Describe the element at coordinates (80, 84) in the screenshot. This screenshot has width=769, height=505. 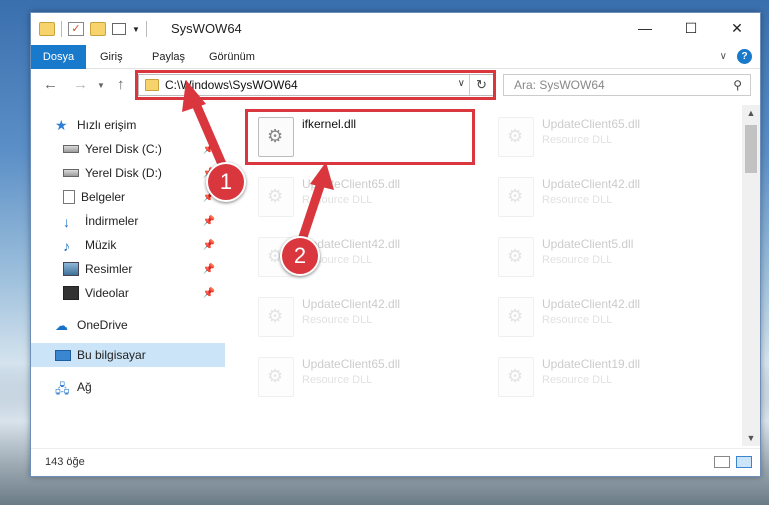
I see `forward-arrow-icon: →` at that location.